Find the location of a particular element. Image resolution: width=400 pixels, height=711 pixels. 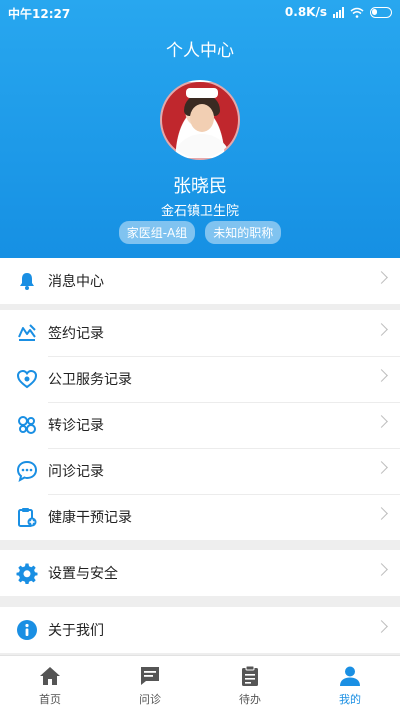

signal-icon is located at coordinates (338, 12).